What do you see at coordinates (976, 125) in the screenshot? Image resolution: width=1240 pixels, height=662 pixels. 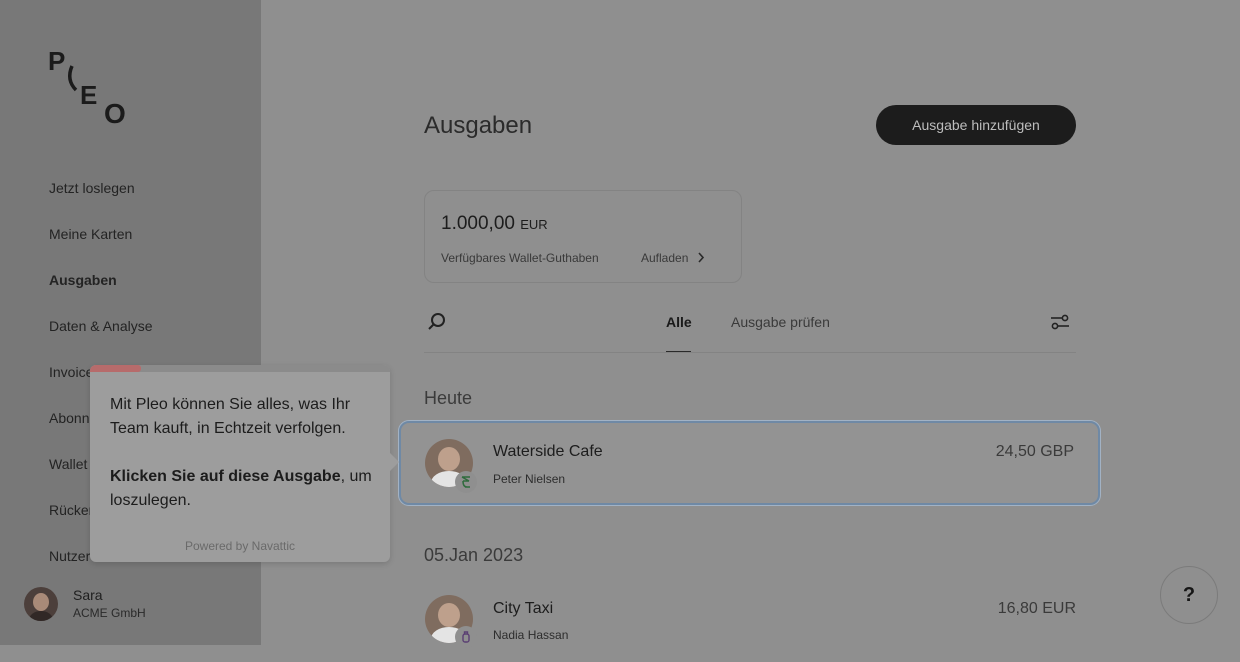 I see `add-expense-button: Ausgabe hinzufügen` at bounding box center [976, 125].